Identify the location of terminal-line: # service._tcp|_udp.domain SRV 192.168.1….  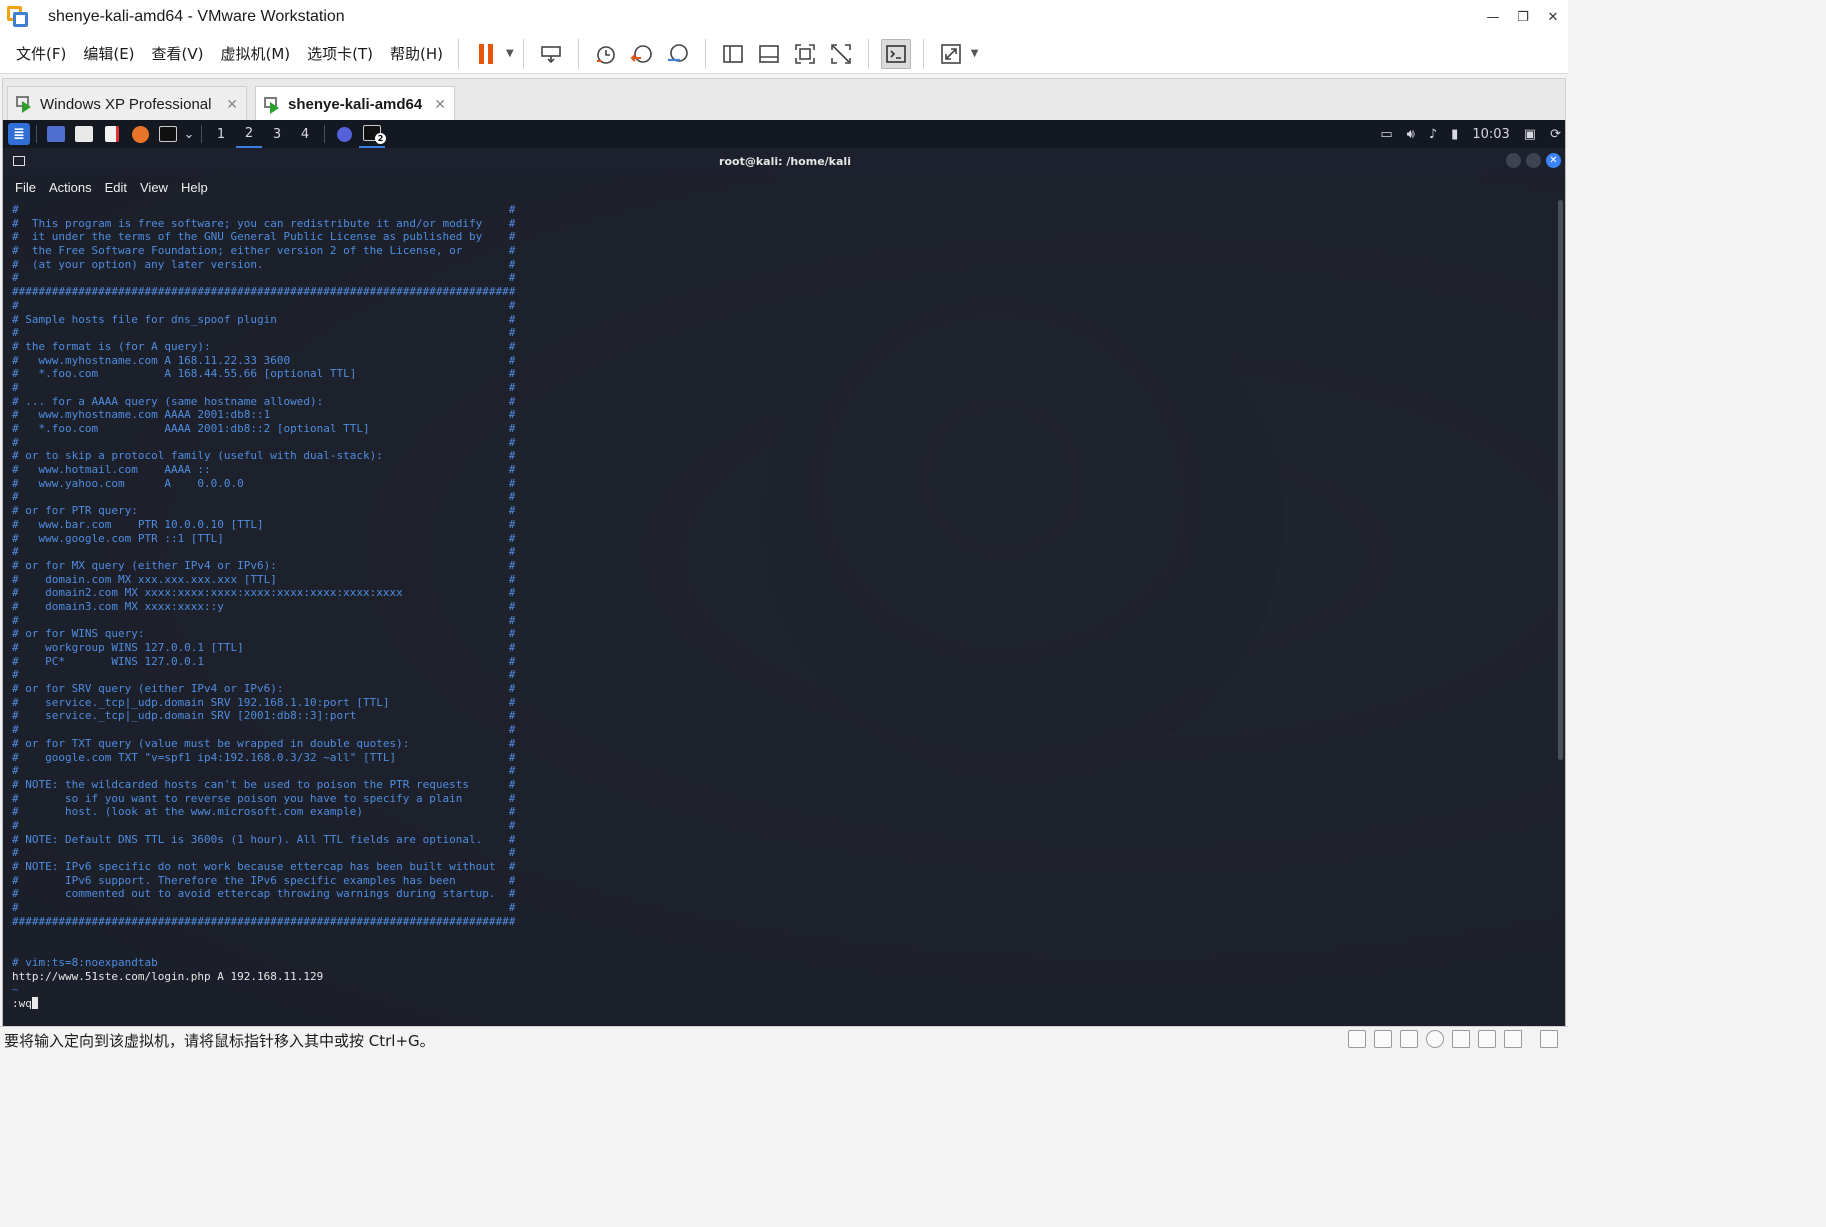
(264, 702).